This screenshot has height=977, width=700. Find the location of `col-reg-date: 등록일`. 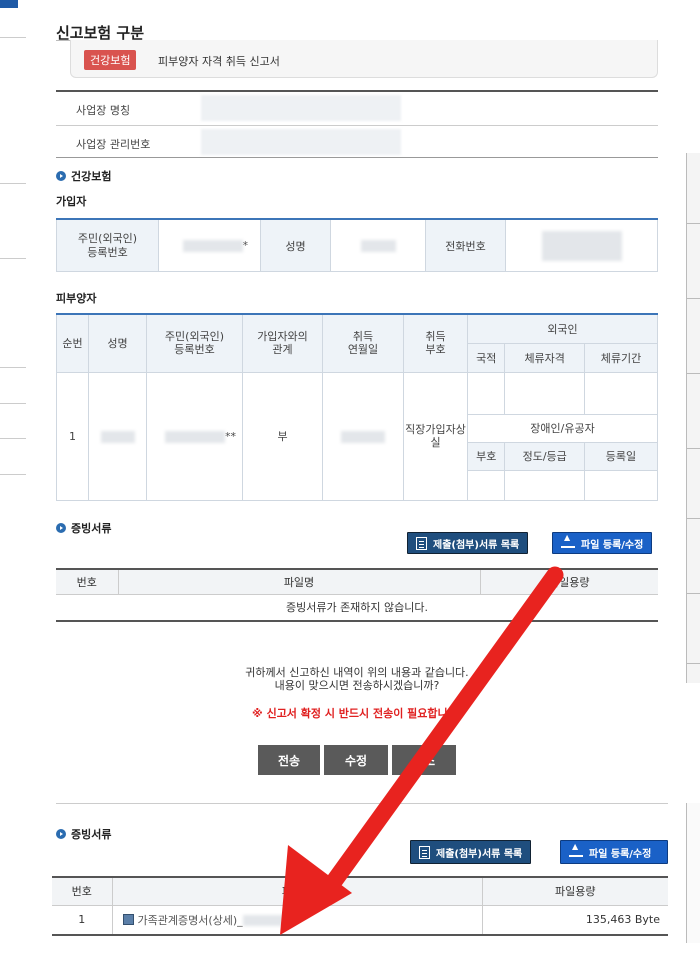

col-reg-date: 등록일 is located at coordinates (621, 456).